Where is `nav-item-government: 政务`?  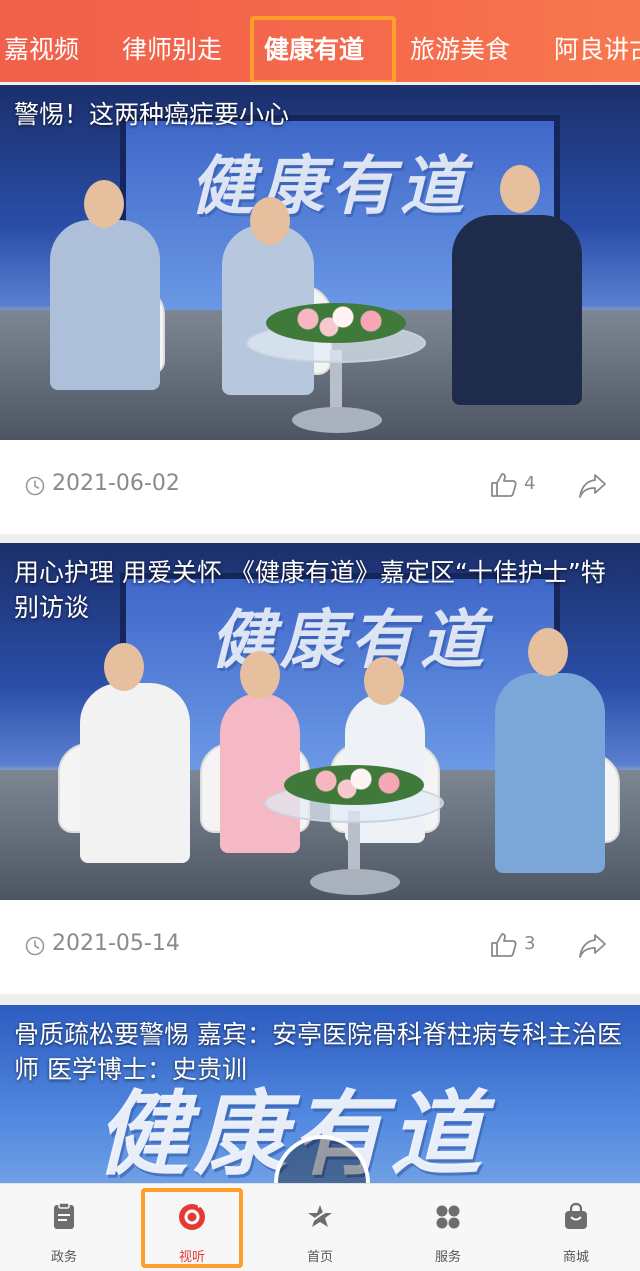
nav-item-government: 政务 is located at coordinates (64, 1227).